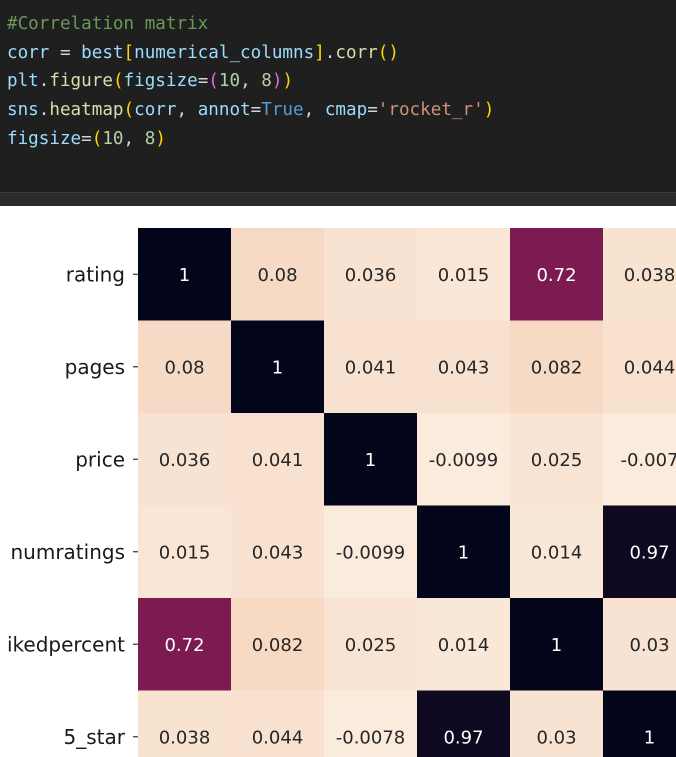 This screenshot has width=676, height=757. Describe the element at coordinates (639, 723) in the screenshot. I see `heatmap-cell` at that location.